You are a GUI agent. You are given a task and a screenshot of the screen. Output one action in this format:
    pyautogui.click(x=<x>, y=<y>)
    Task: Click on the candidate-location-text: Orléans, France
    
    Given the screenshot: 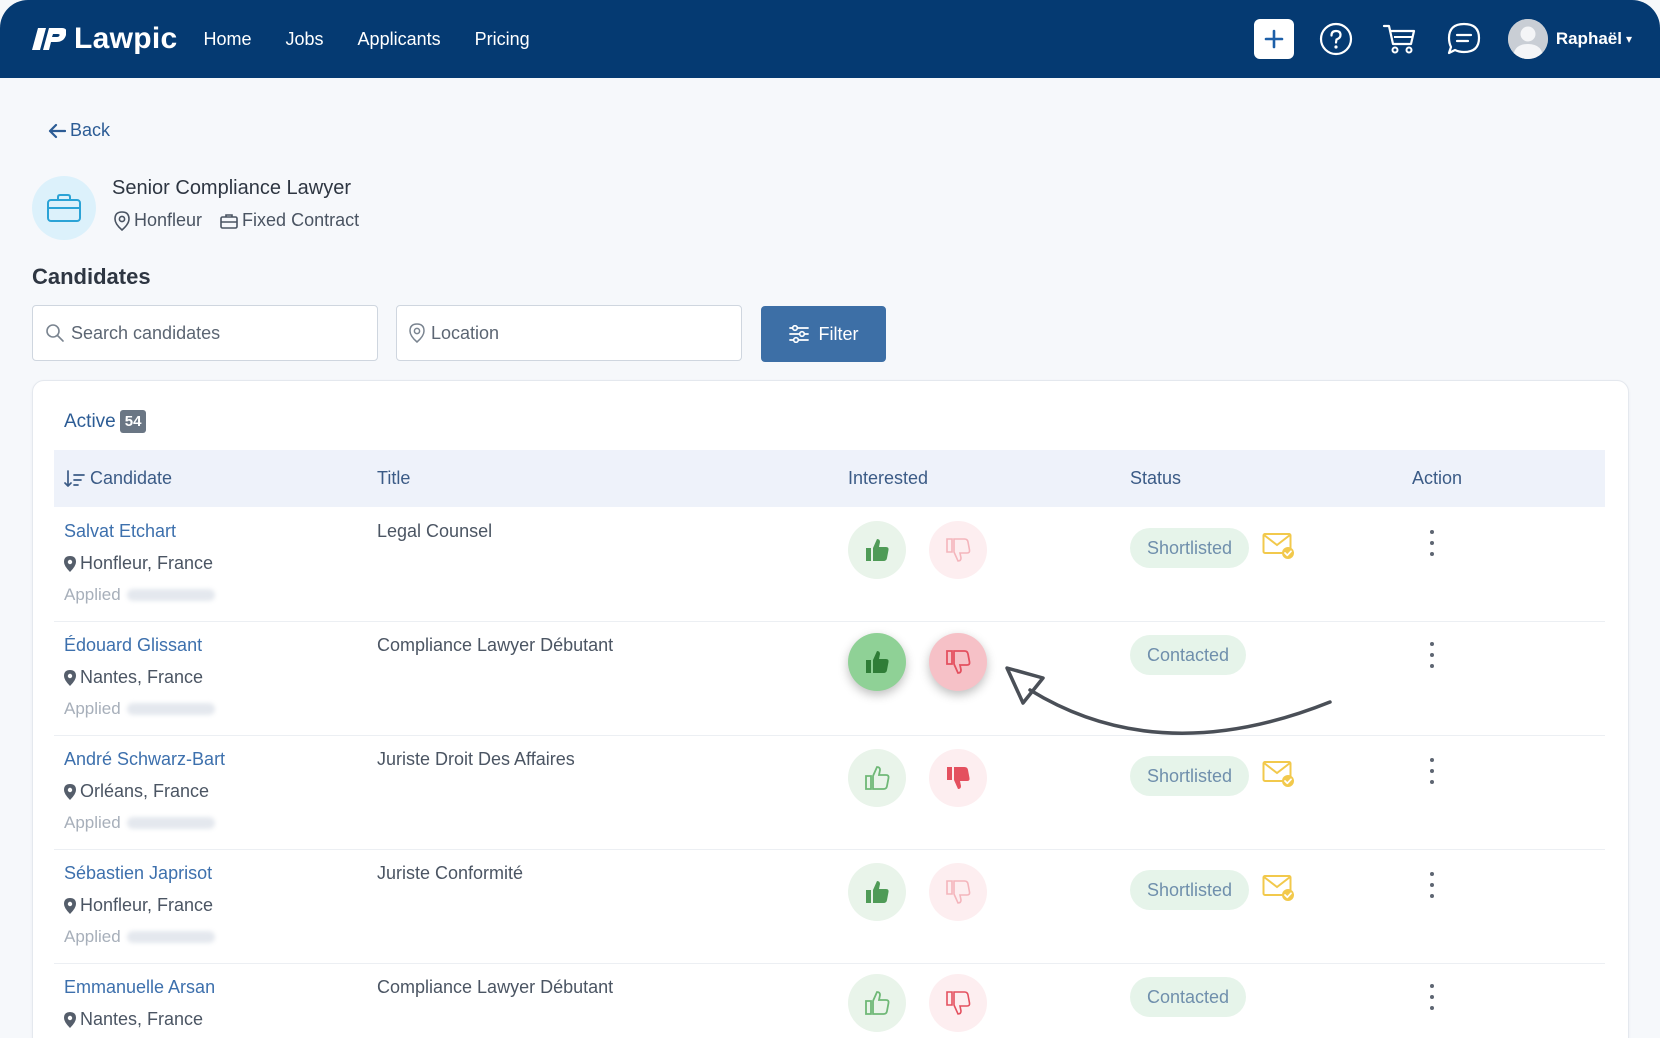 What is the action you would take?
    pyautogui.click(x=145, y=791)
    